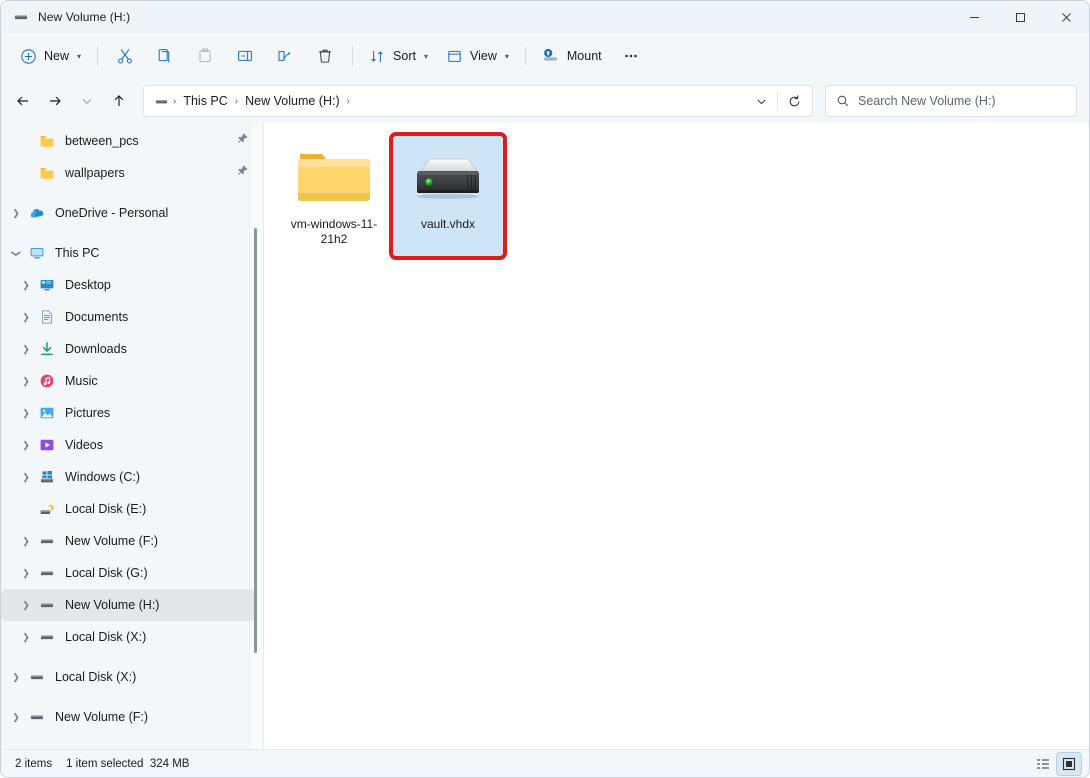 This screenshot has width=1090, height=778. What do you see at coordinates (96, 349) in the screenshot?
I see `sidebar-item-label: Downloads` at bounding box center [96, 349].